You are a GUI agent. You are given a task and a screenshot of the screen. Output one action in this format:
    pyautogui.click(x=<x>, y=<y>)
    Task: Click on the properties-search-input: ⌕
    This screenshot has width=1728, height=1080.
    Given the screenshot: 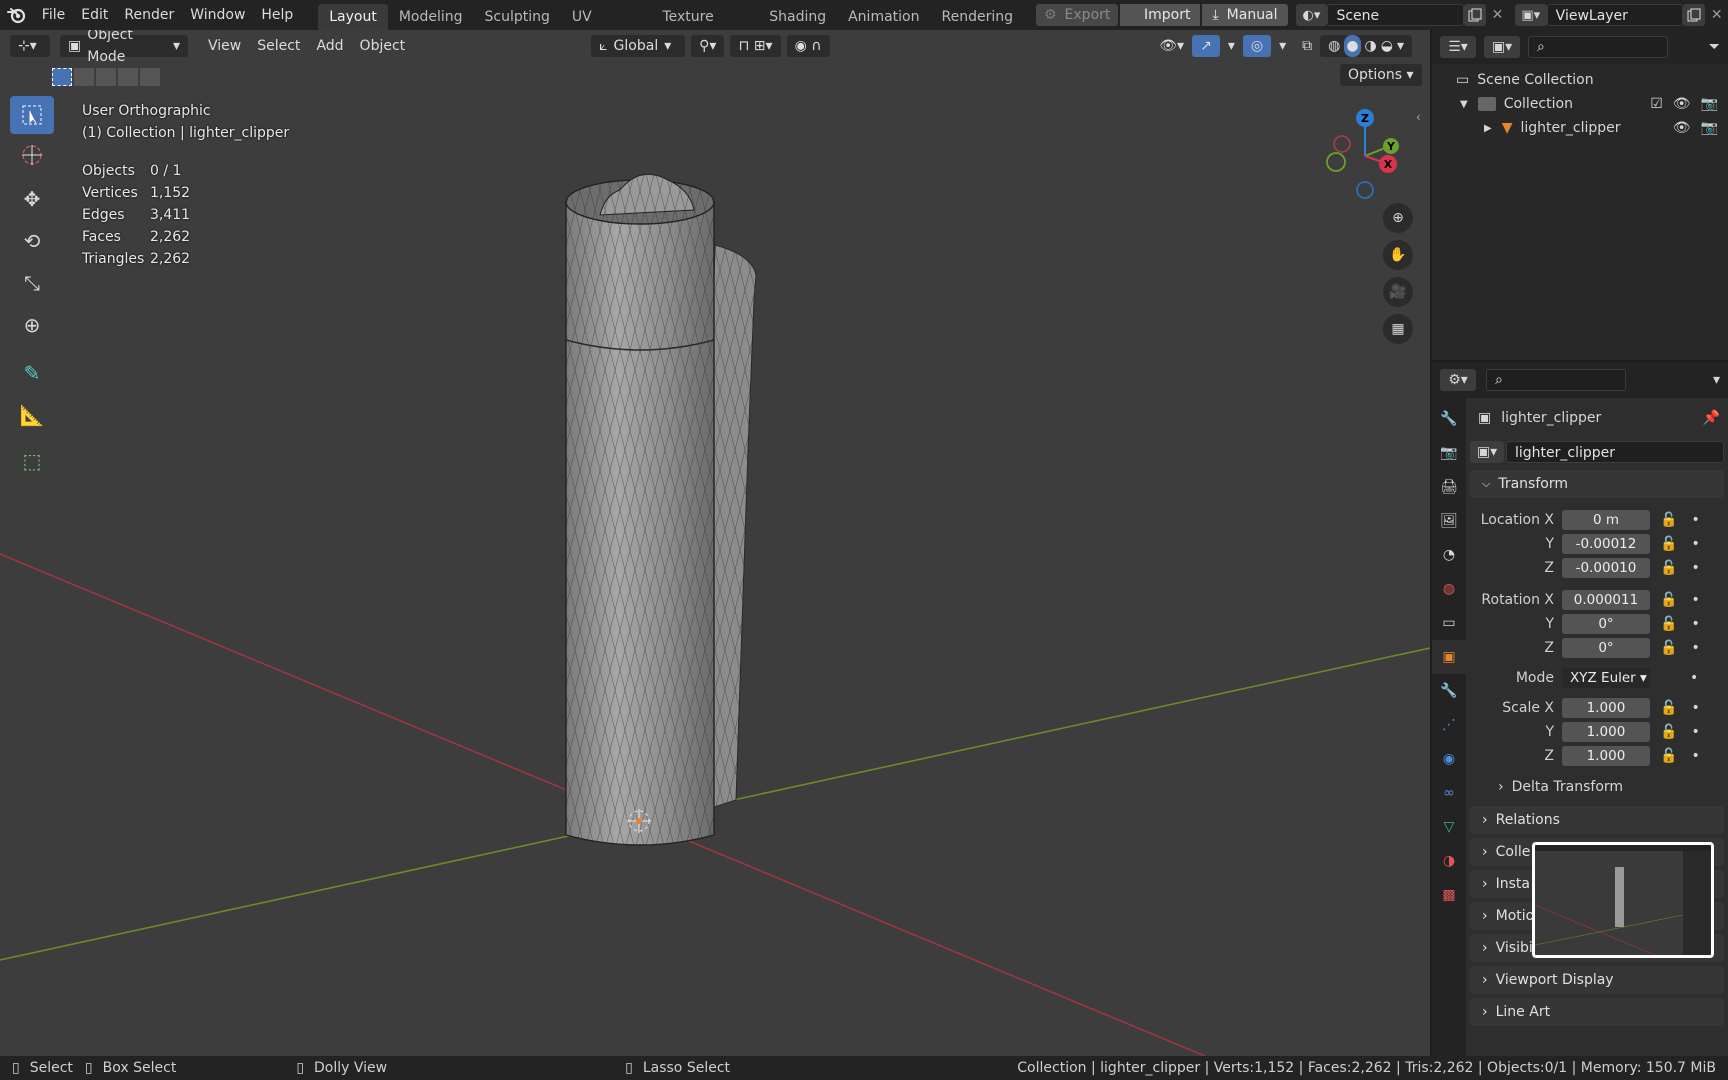 What is the action you would take?
    pyautogui.click(x=1556, y=380)
    